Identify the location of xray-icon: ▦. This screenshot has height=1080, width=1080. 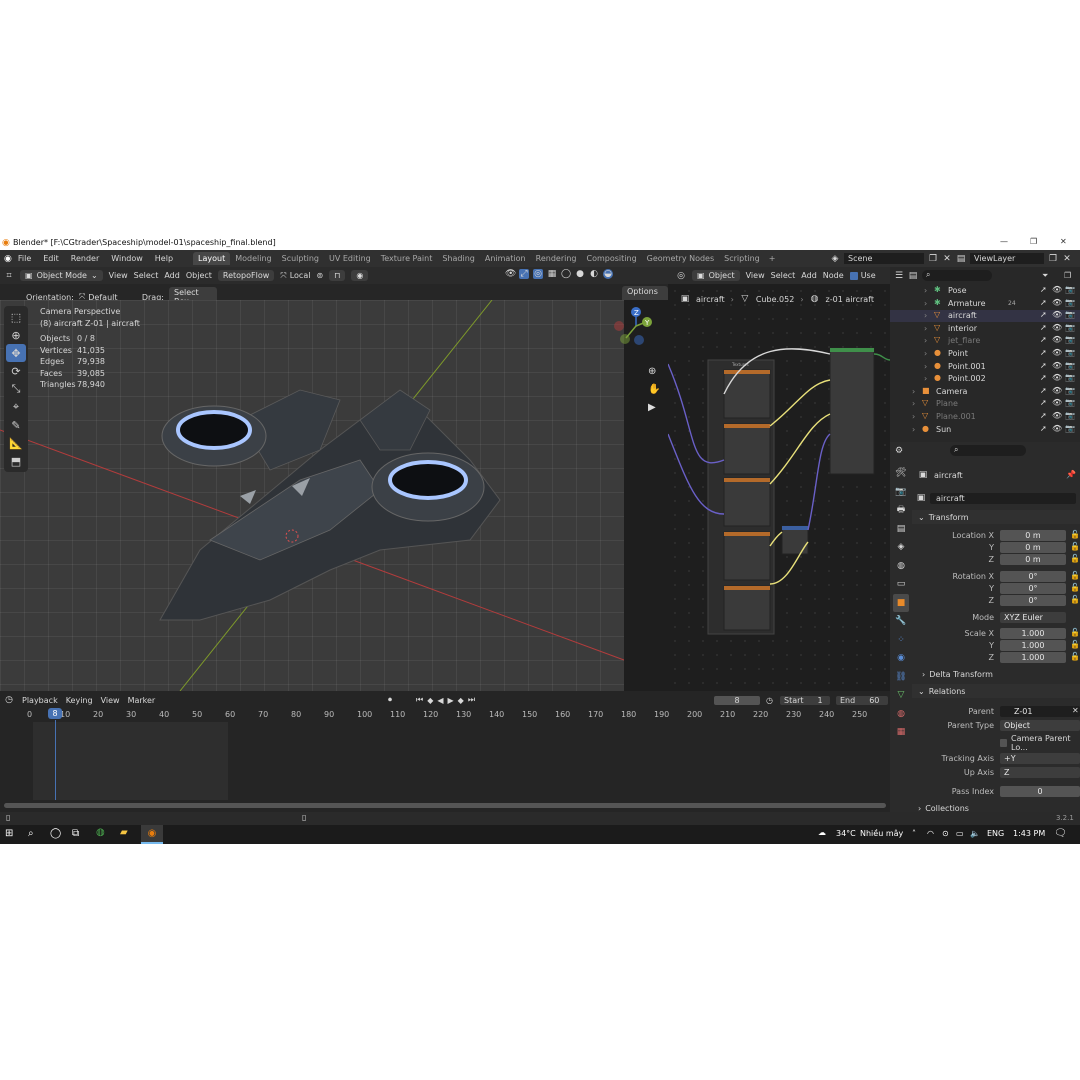
(552, 274).